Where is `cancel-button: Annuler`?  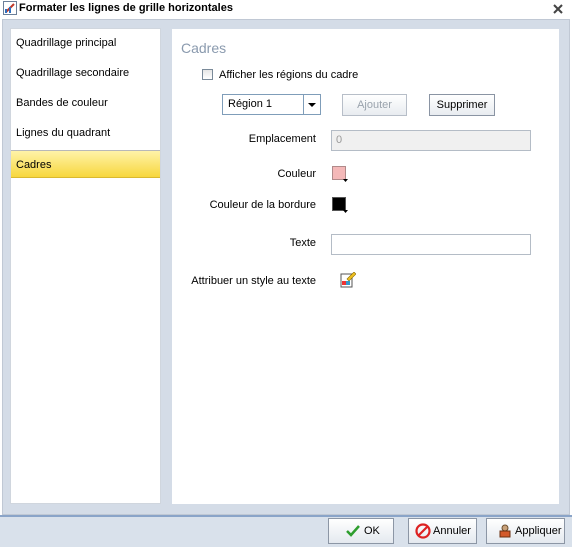
cancel-button: Annuler is located at coordinates (442, 531).